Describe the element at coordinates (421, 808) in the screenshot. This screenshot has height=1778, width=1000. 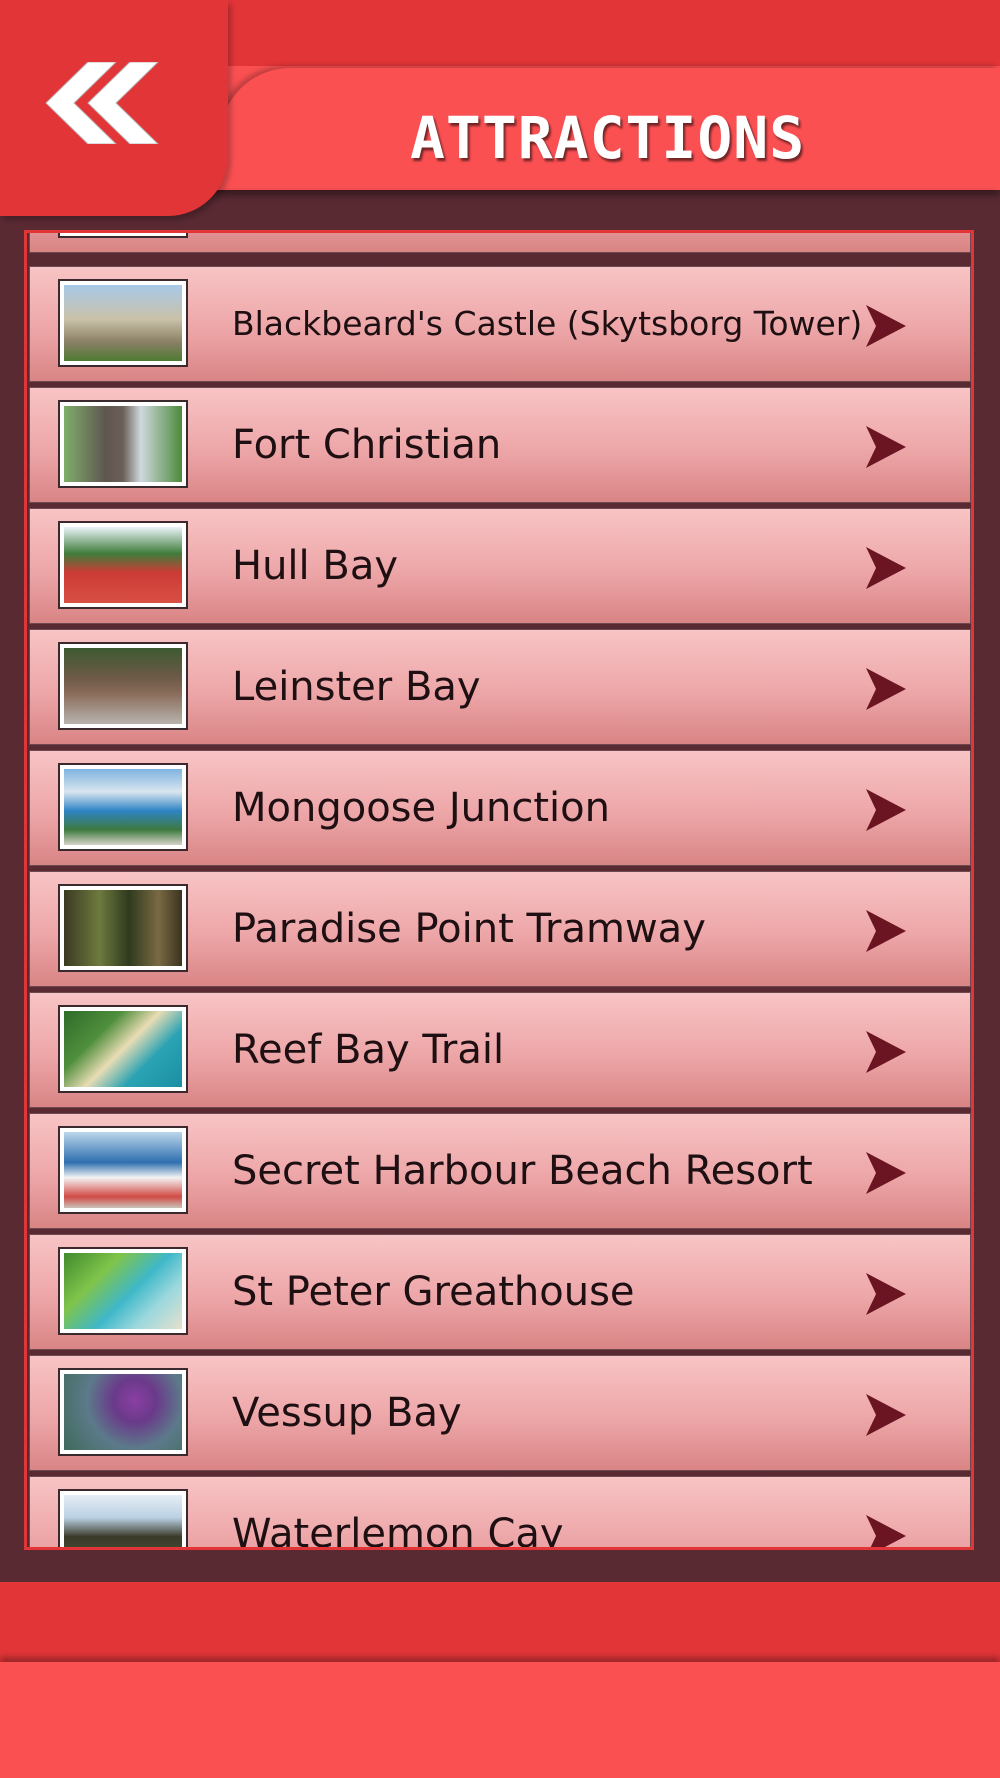
I see `list-item-label: Mongoose Junction` at that location.